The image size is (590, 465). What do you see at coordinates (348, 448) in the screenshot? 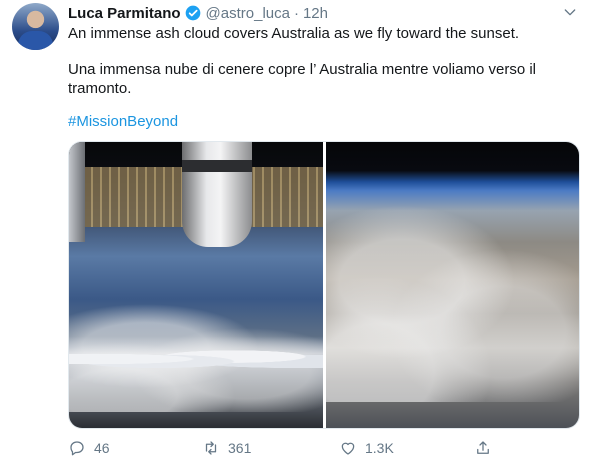
I see `heart-icon` at bounding box center [348, 448].